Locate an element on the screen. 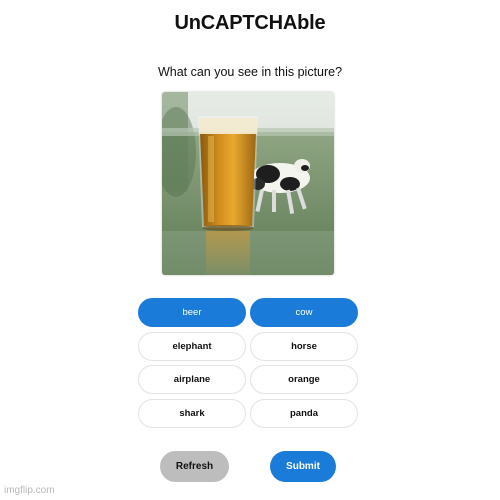 The image size is (500, 500). captcha-question: What can you see in this picture? is located at coordinates (250, 72).